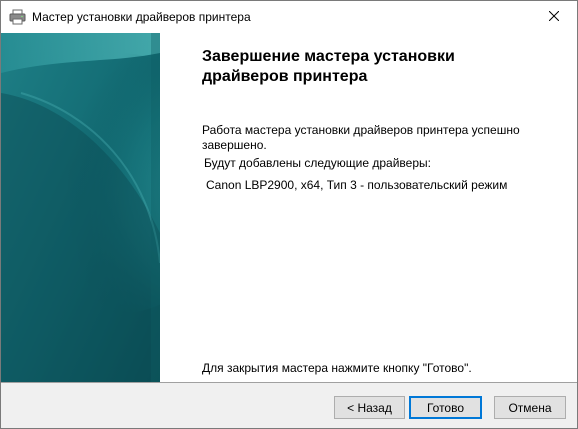 Image resolution: width=578 pixels, height=429 pixels. I want to click on close-icon, so click(554, 17).